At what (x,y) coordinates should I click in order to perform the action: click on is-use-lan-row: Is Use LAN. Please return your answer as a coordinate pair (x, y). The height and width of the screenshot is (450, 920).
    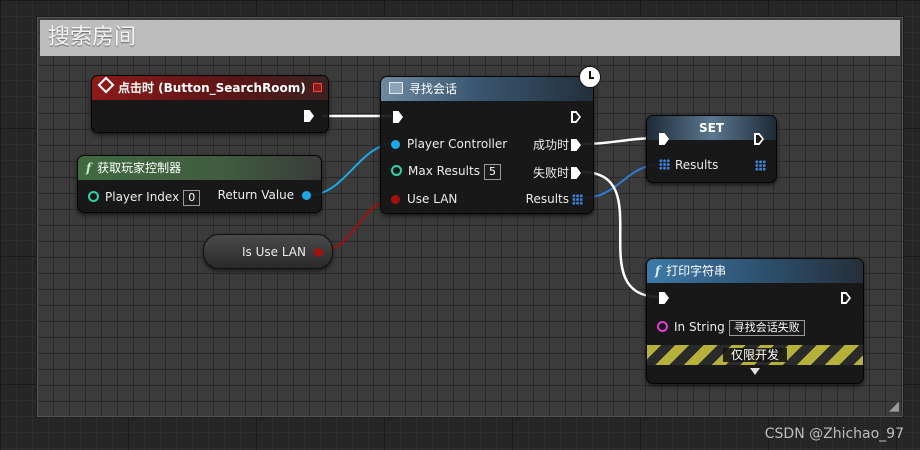
    Looking at the image, I should click on (282, 252).